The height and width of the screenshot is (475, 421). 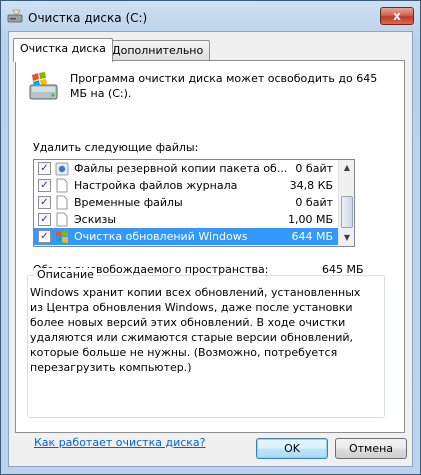 I want to click on window-title: Очистка диска (C:), so click(x=88, y=18).